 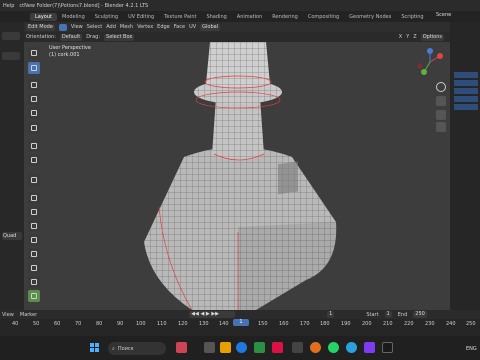 I want to click on task-view-icon, so click(x=209, y=347).